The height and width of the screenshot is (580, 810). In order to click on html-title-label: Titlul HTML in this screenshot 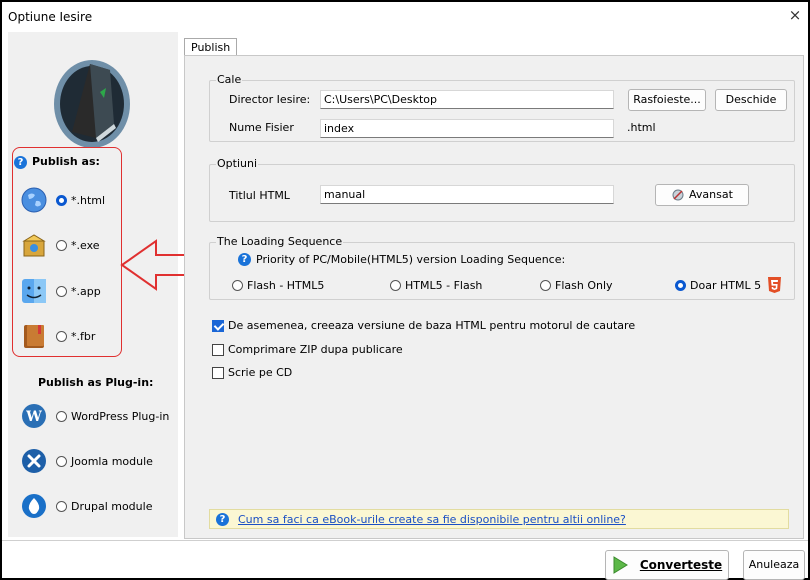, I will do `click(259, 195)`.